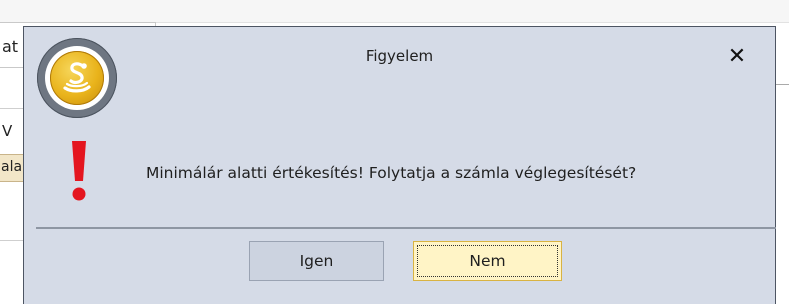  Describe the element at coordinates (79, 171) in the screenshot. I see `exclamation-icon` at that location.